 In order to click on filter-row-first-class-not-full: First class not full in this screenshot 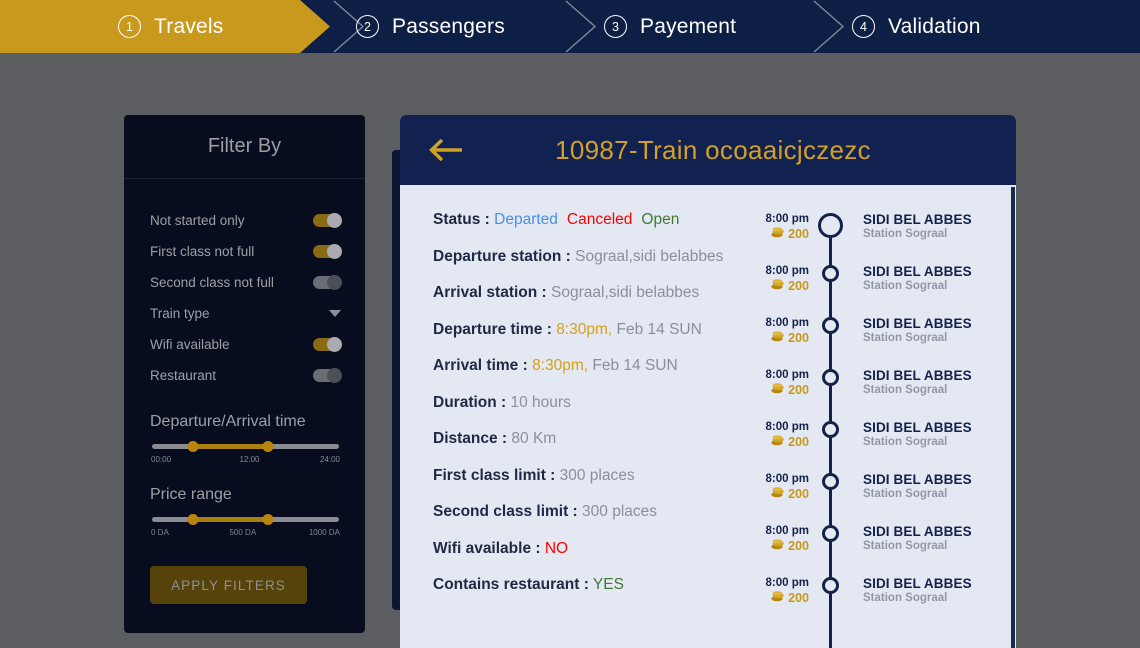, I will do `click(246, 251)`.